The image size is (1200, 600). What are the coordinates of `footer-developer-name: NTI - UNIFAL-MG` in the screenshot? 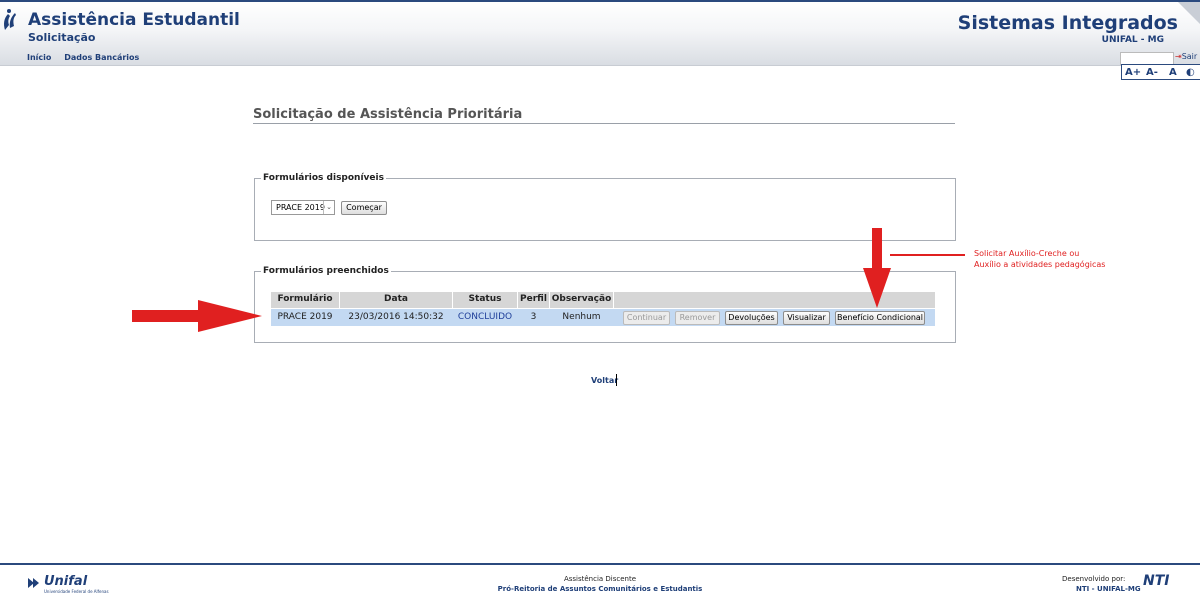 It's located at (1108, 589).